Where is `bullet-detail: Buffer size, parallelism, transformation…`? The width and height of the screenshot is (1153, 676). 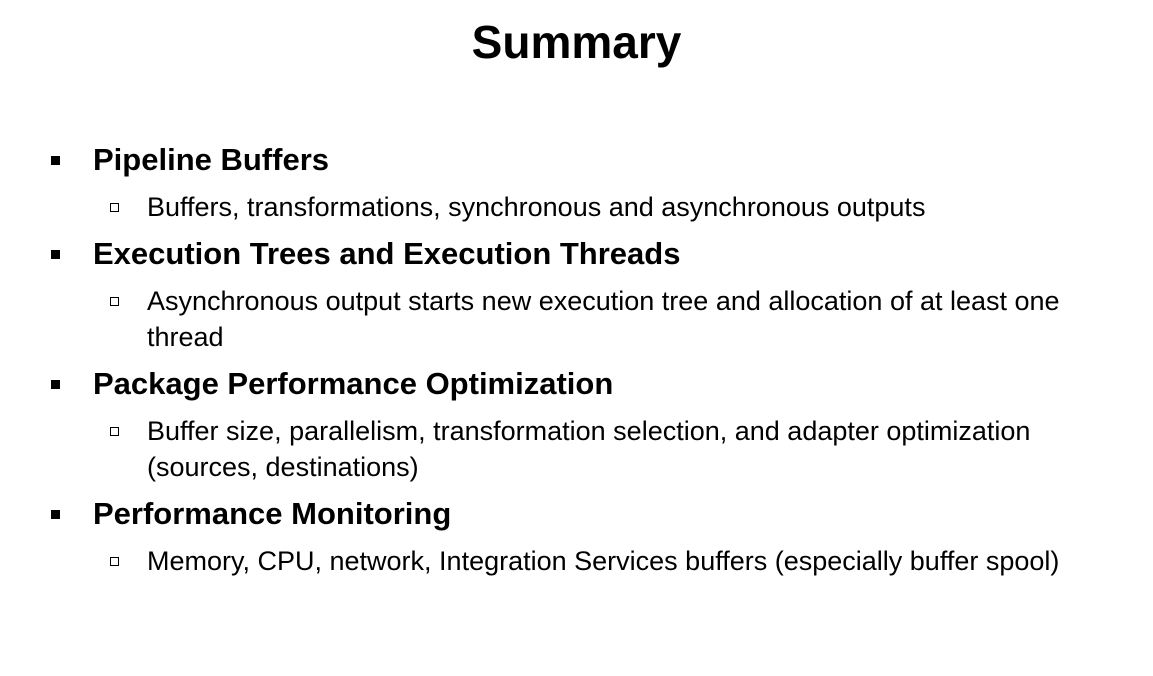
bullet-detail: Buffer size, parallelism, transformation… is located at coordinates (576, 449).